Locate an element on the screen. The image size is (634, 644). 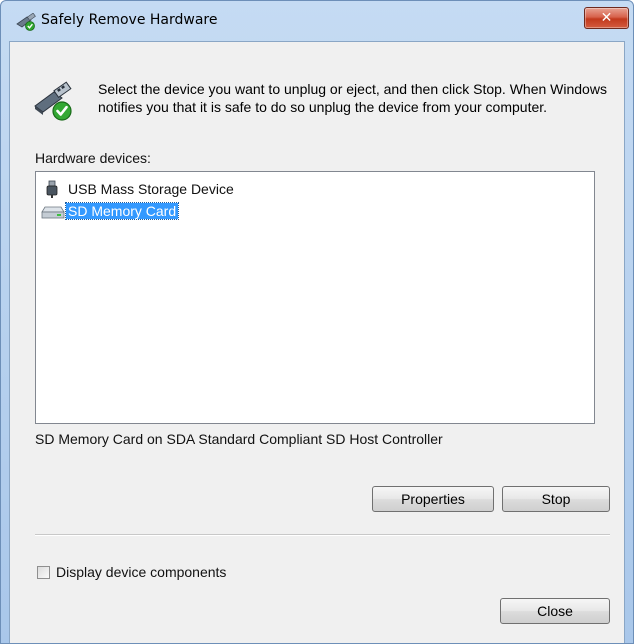
stop-button: Stop is located at coordinates (556, 499).